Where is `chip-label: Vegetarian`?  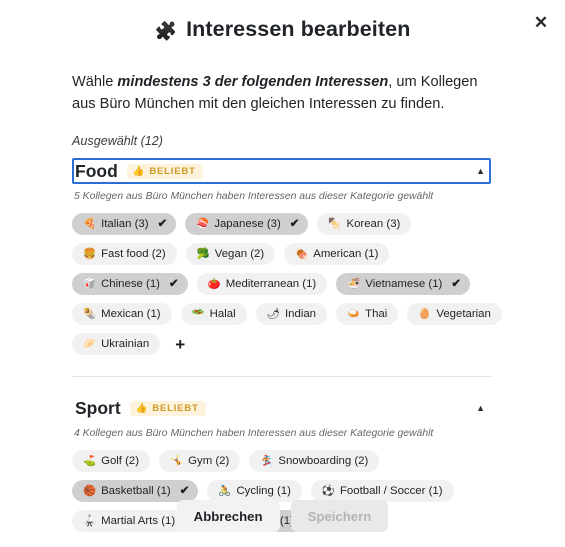
chip-label: Vegetarian is located at coordinates (463, 313).